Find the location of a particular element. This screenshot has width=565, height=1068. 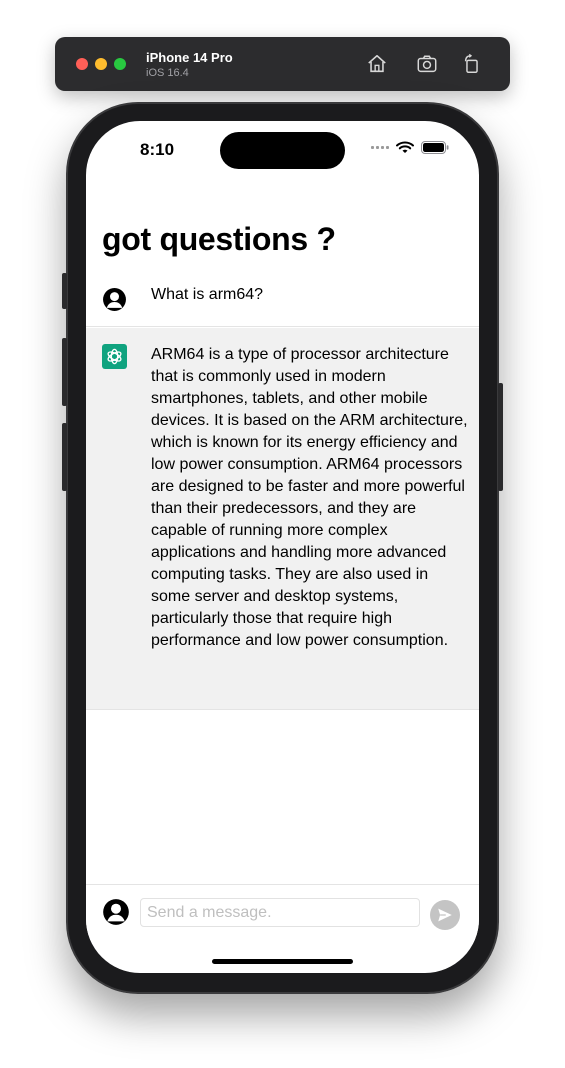

send-icon is located at coordinates (445, 915).